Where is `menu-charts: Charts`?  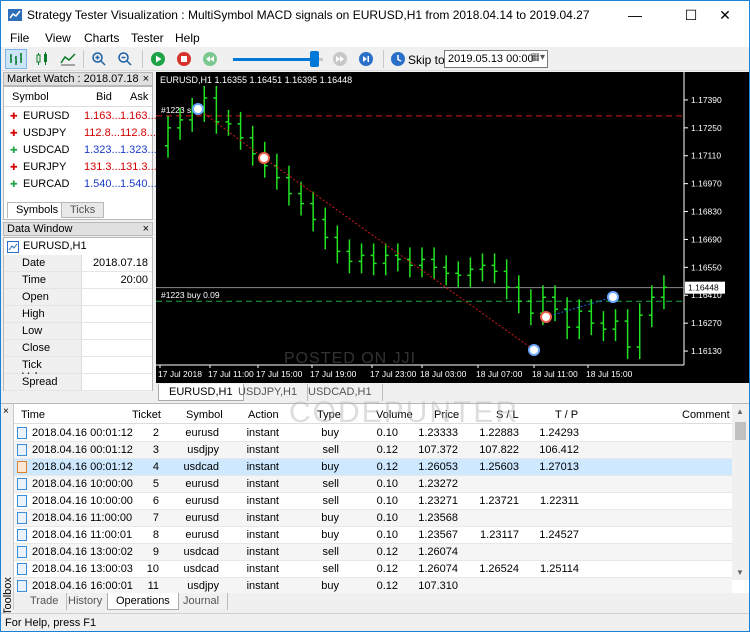
menu-charts: Charts is located at coordinates (101, 38).